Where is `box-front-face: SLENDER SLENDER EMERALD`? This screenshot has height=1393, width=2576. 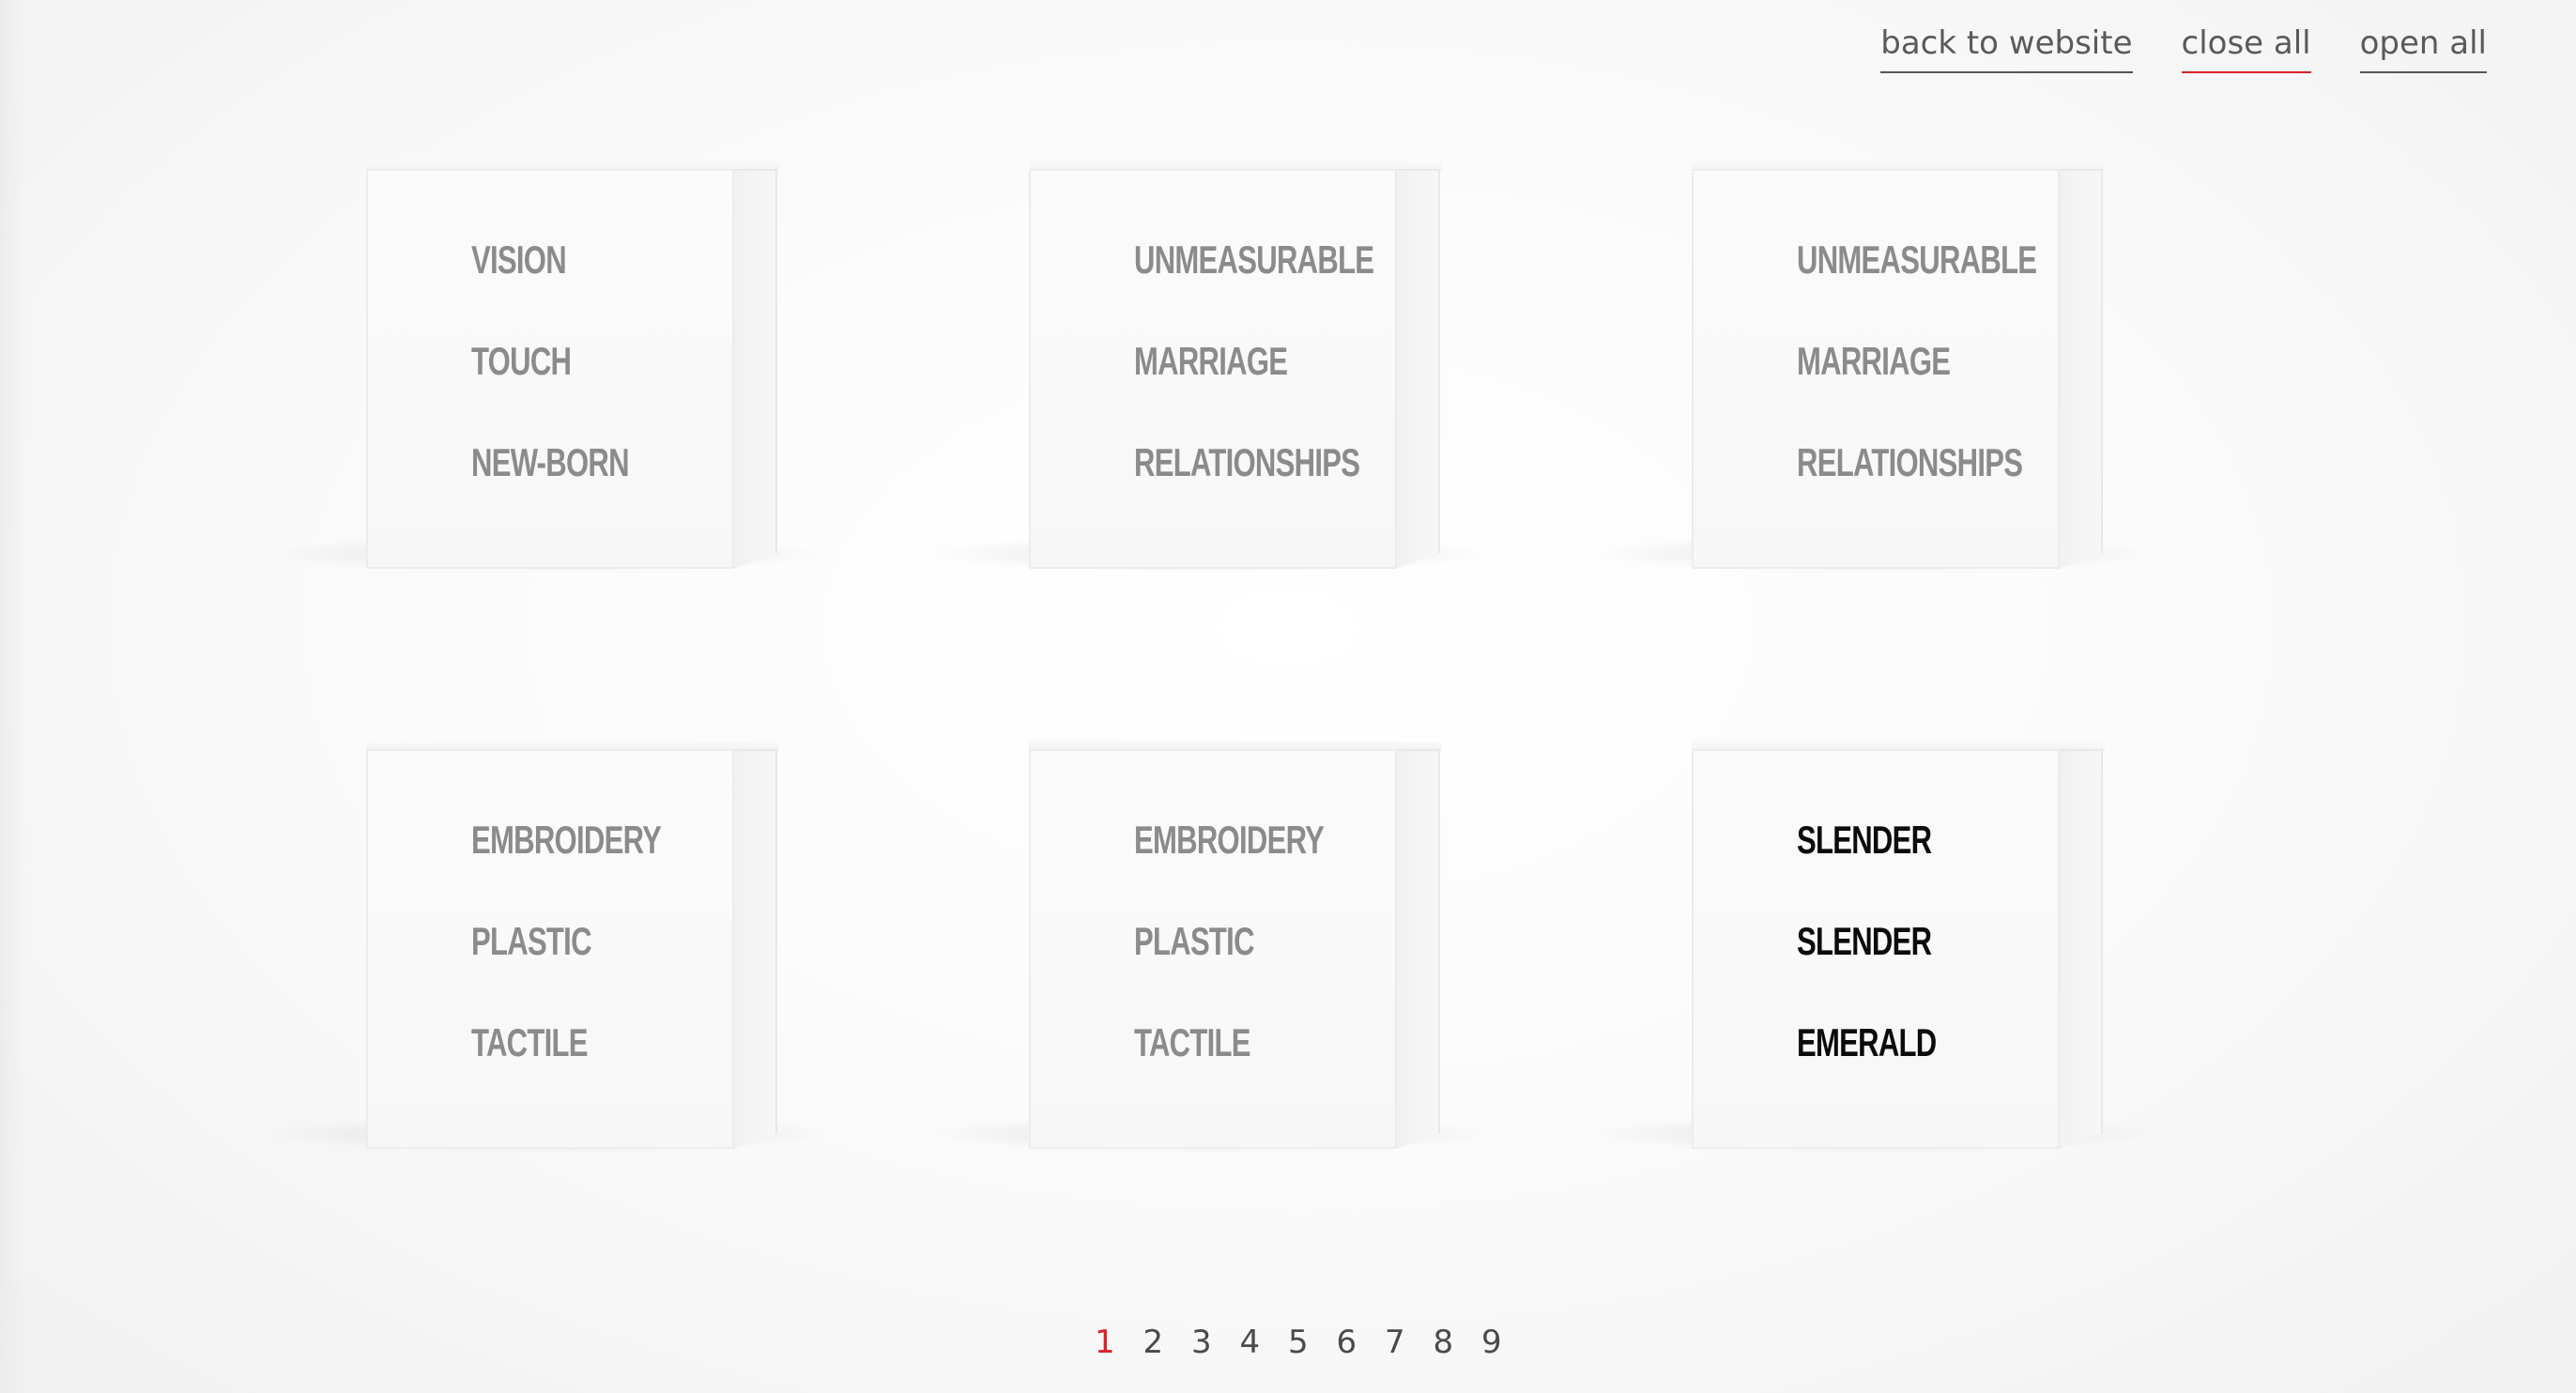 box-front-face: SLENDER SLENDER EMERALD is located at coordinates (1876, 949).